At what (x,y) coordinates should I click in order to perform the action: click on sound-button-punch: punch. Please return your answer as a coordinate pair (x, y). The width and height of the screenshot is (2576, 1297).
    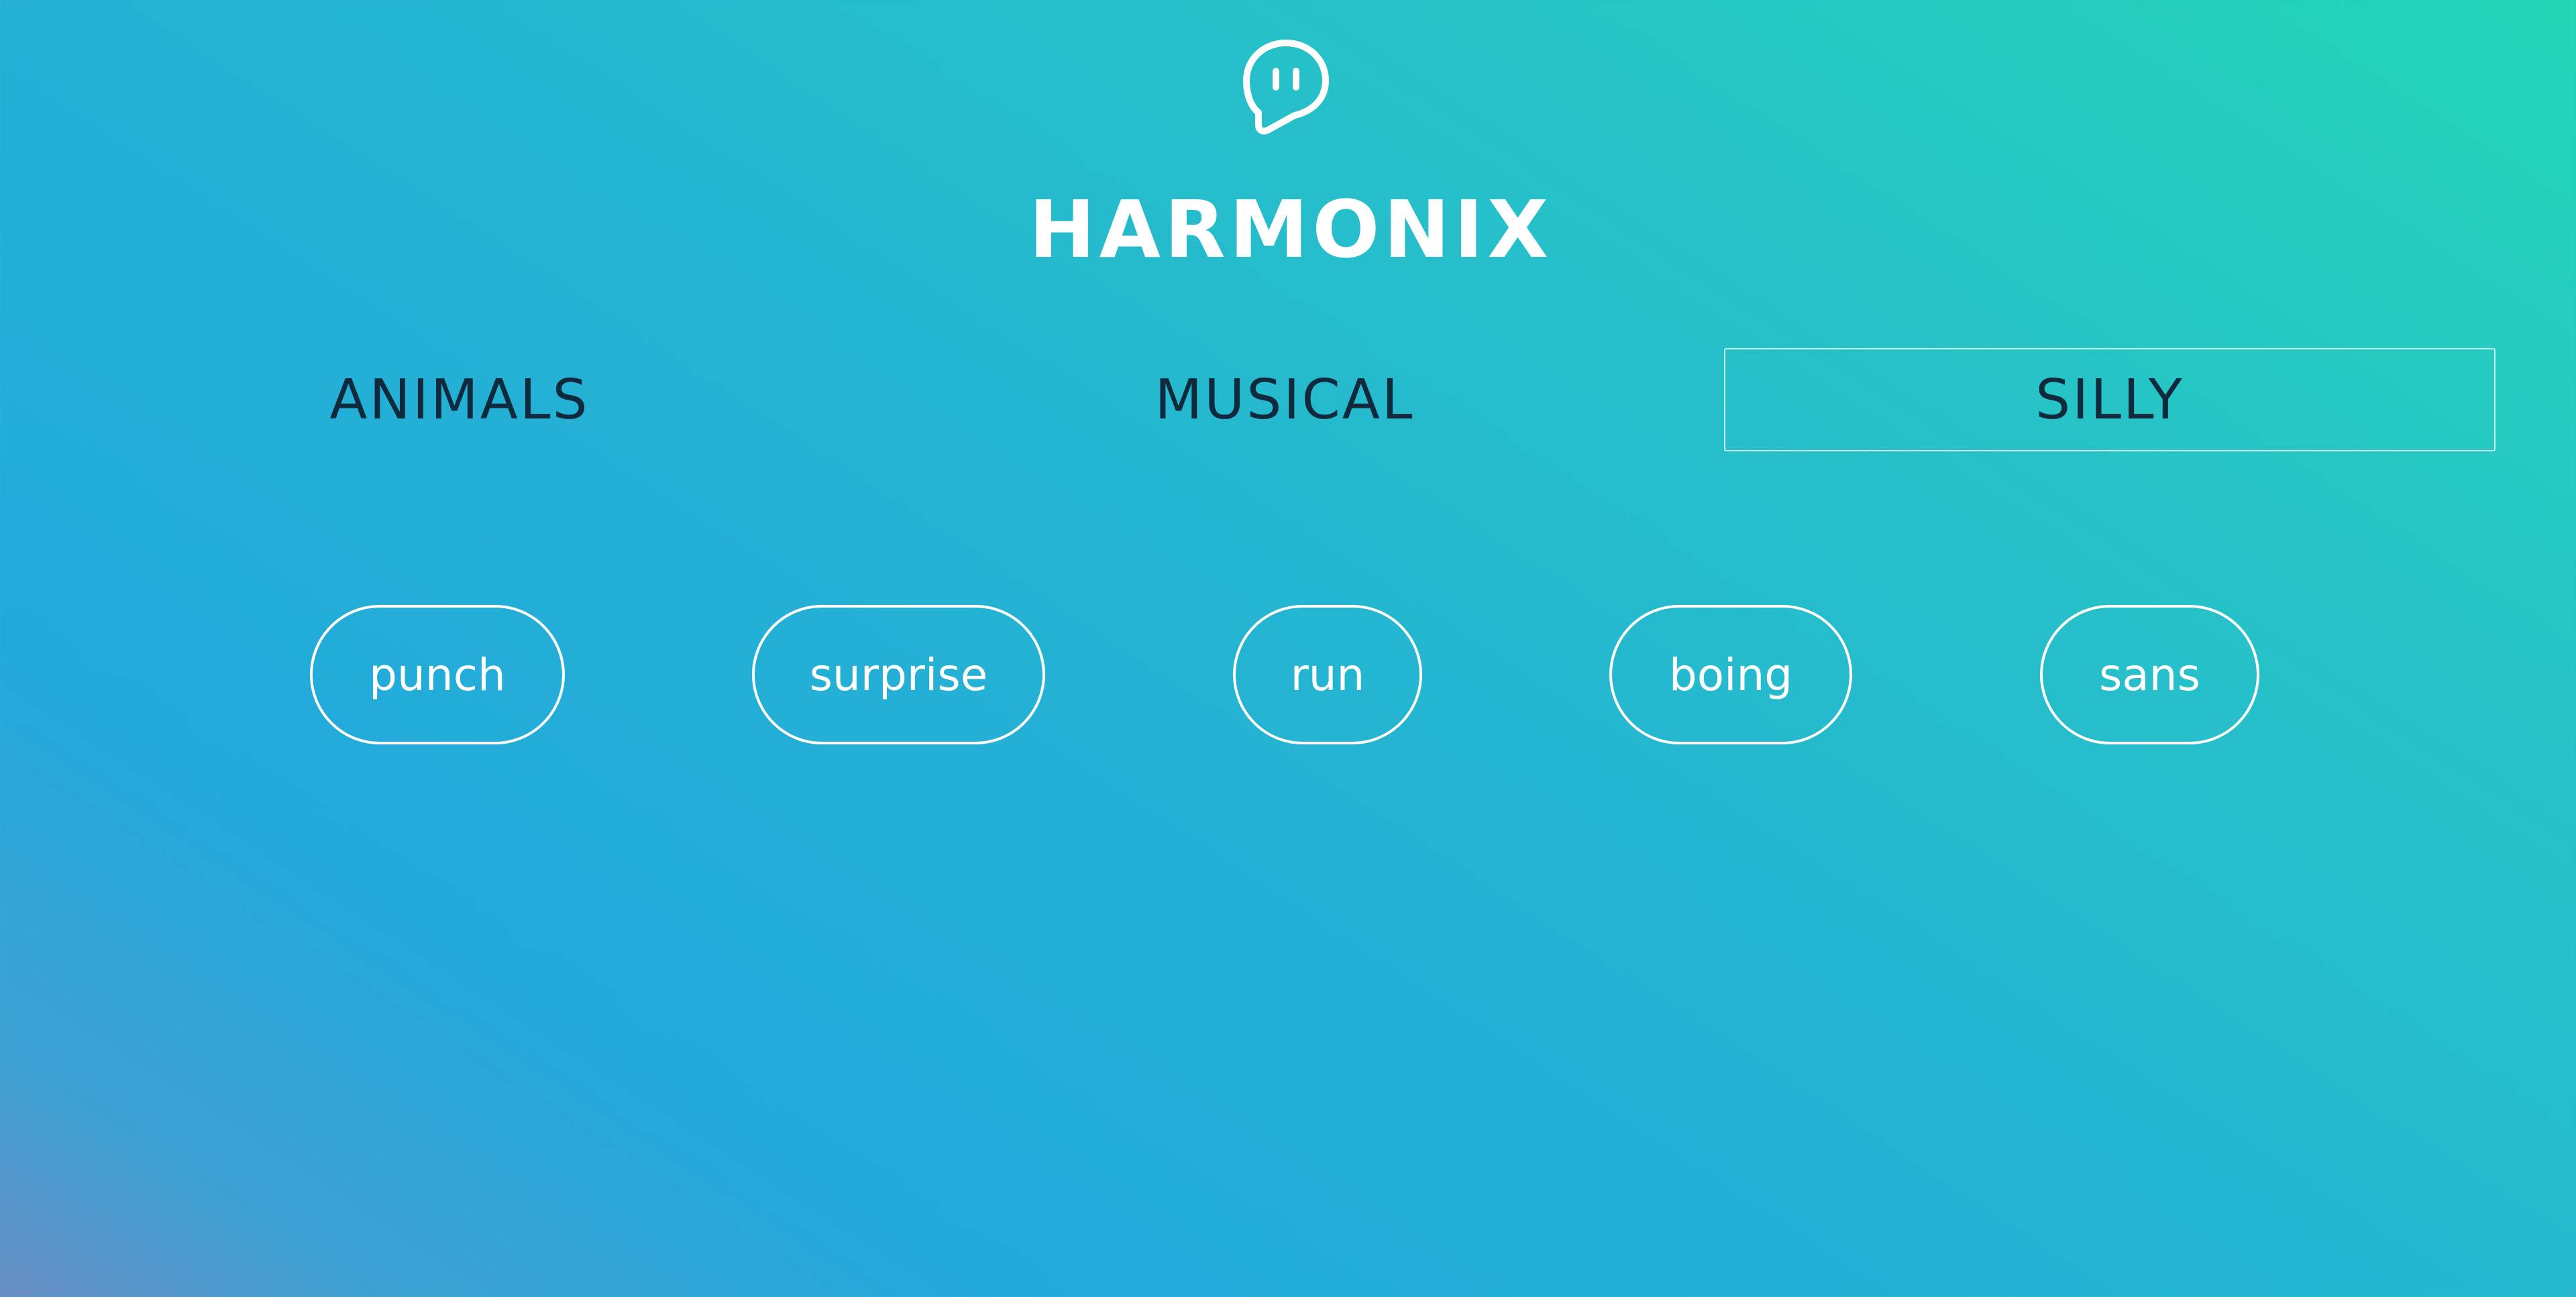
    Looking at the image, I should click on (437, 674).